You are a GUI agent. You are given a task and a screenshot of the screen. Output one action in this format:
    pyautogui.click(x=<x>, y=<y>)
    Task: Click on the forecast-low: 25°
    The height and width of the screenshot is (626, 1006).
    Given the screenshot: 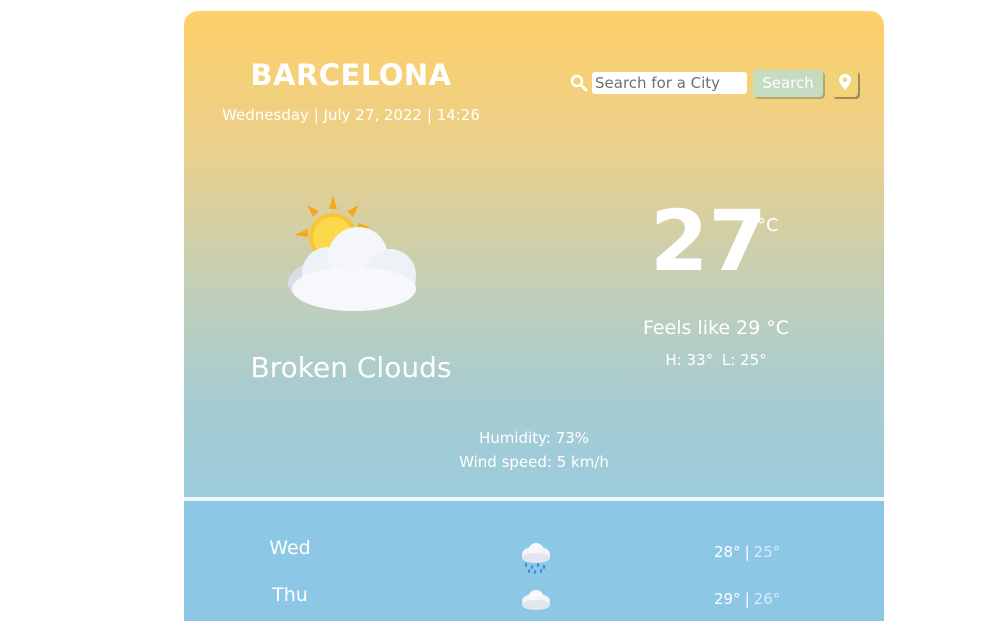 What is the action you would take?
    pyautogui.click(x=767, y=552)
    